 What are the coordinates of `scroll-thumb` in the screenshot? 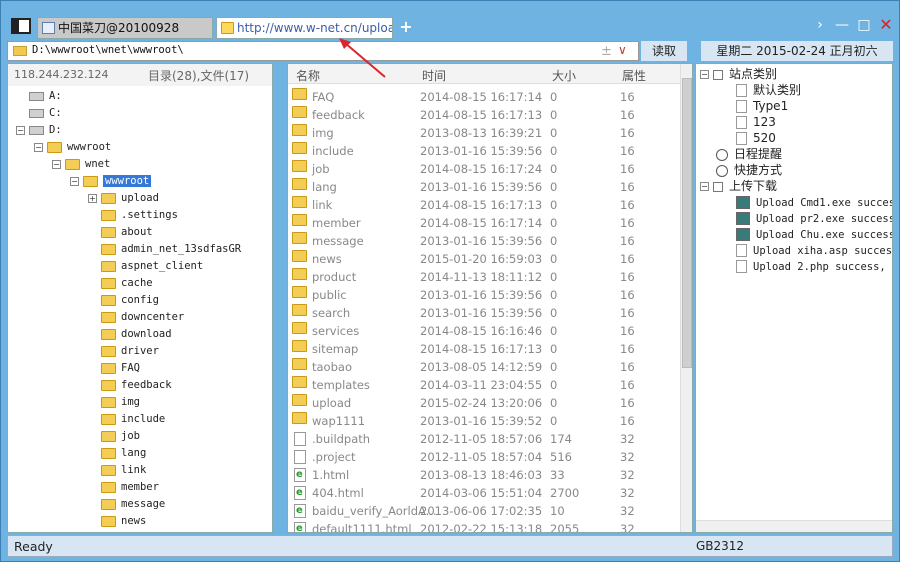 It's located at (687, 223).